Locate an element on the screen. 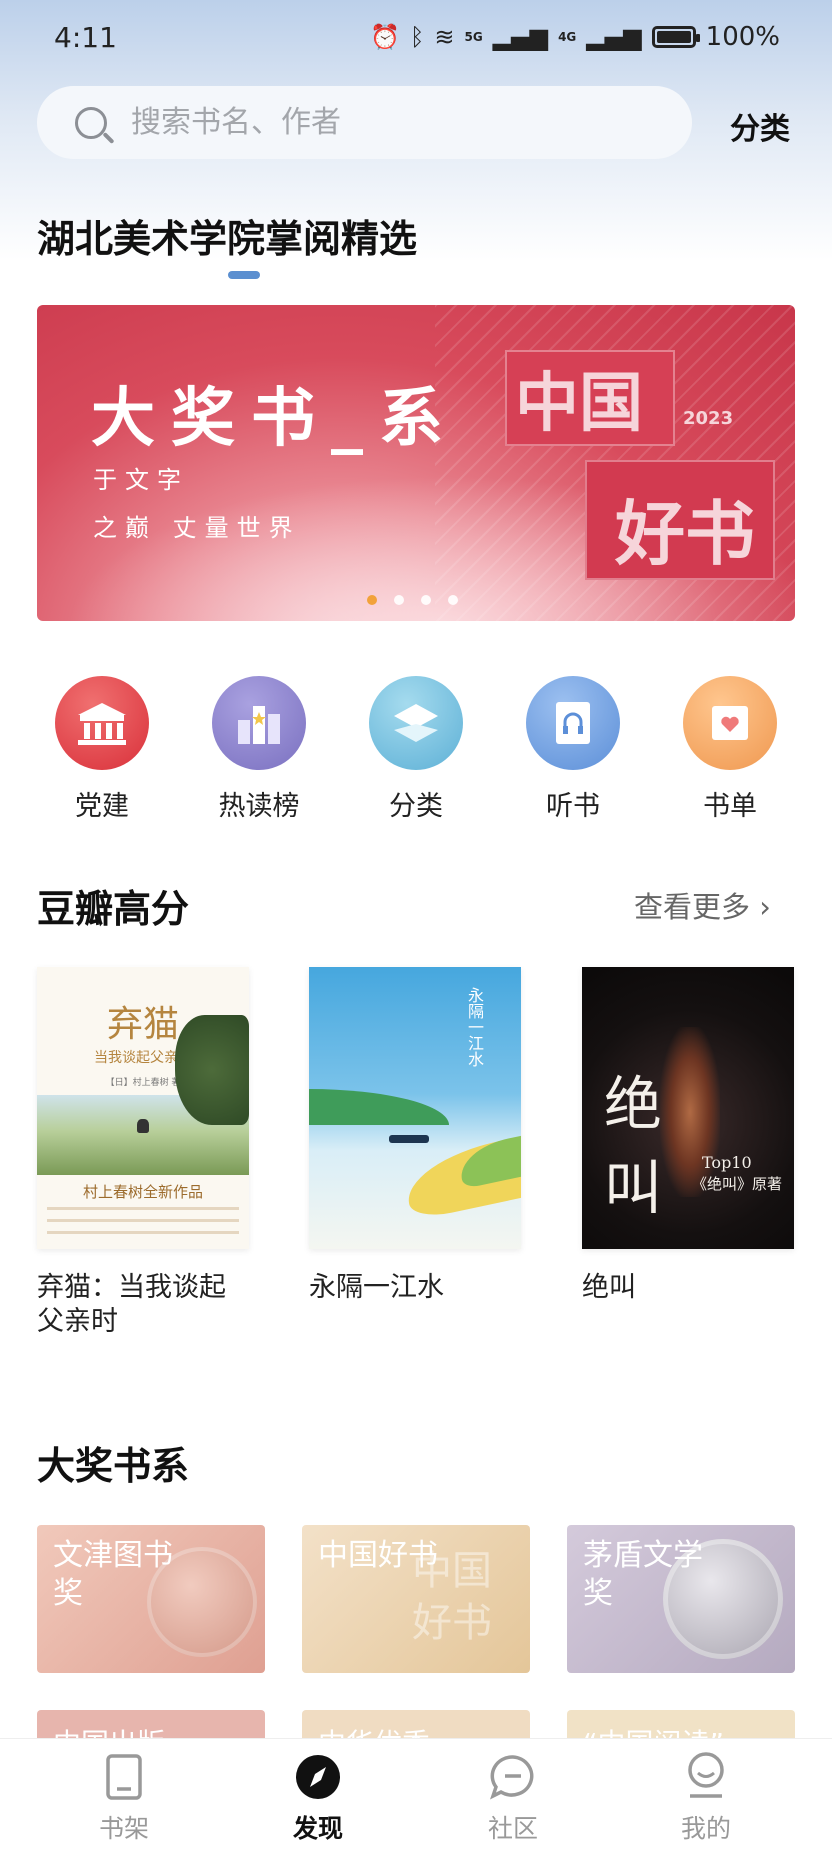  quick-nav-category: 分类 is located at coordinates (416, 749).